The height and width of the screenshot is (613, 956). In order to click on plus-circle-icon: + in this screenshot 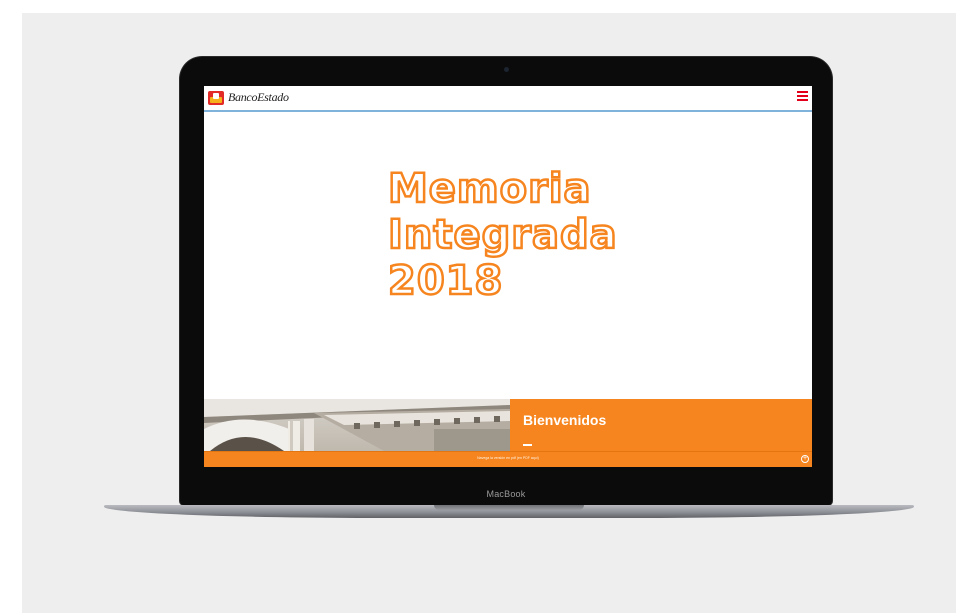, I will do `click(805, 459)`.